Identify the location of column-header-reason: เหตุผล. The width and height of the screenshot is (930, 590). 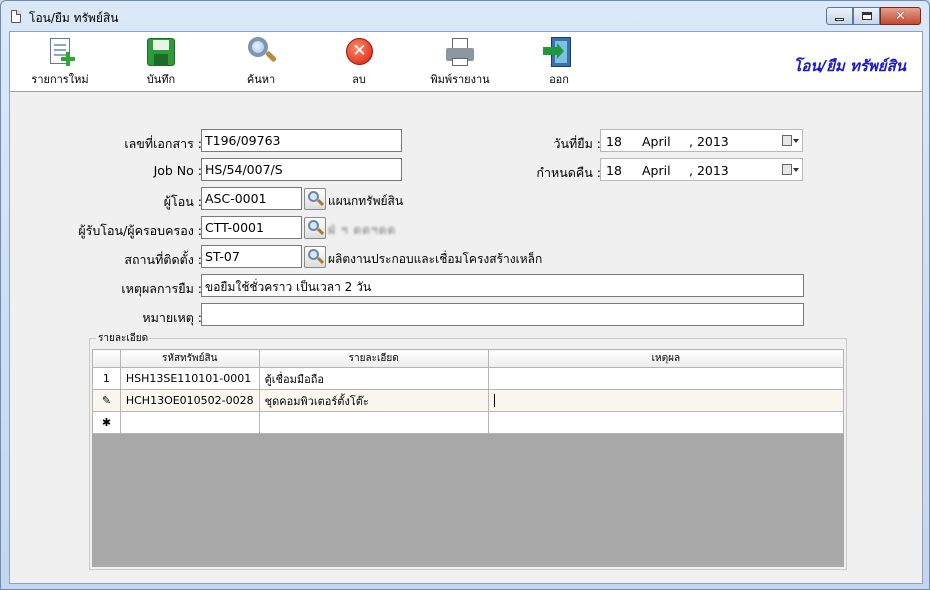
(665, 358).